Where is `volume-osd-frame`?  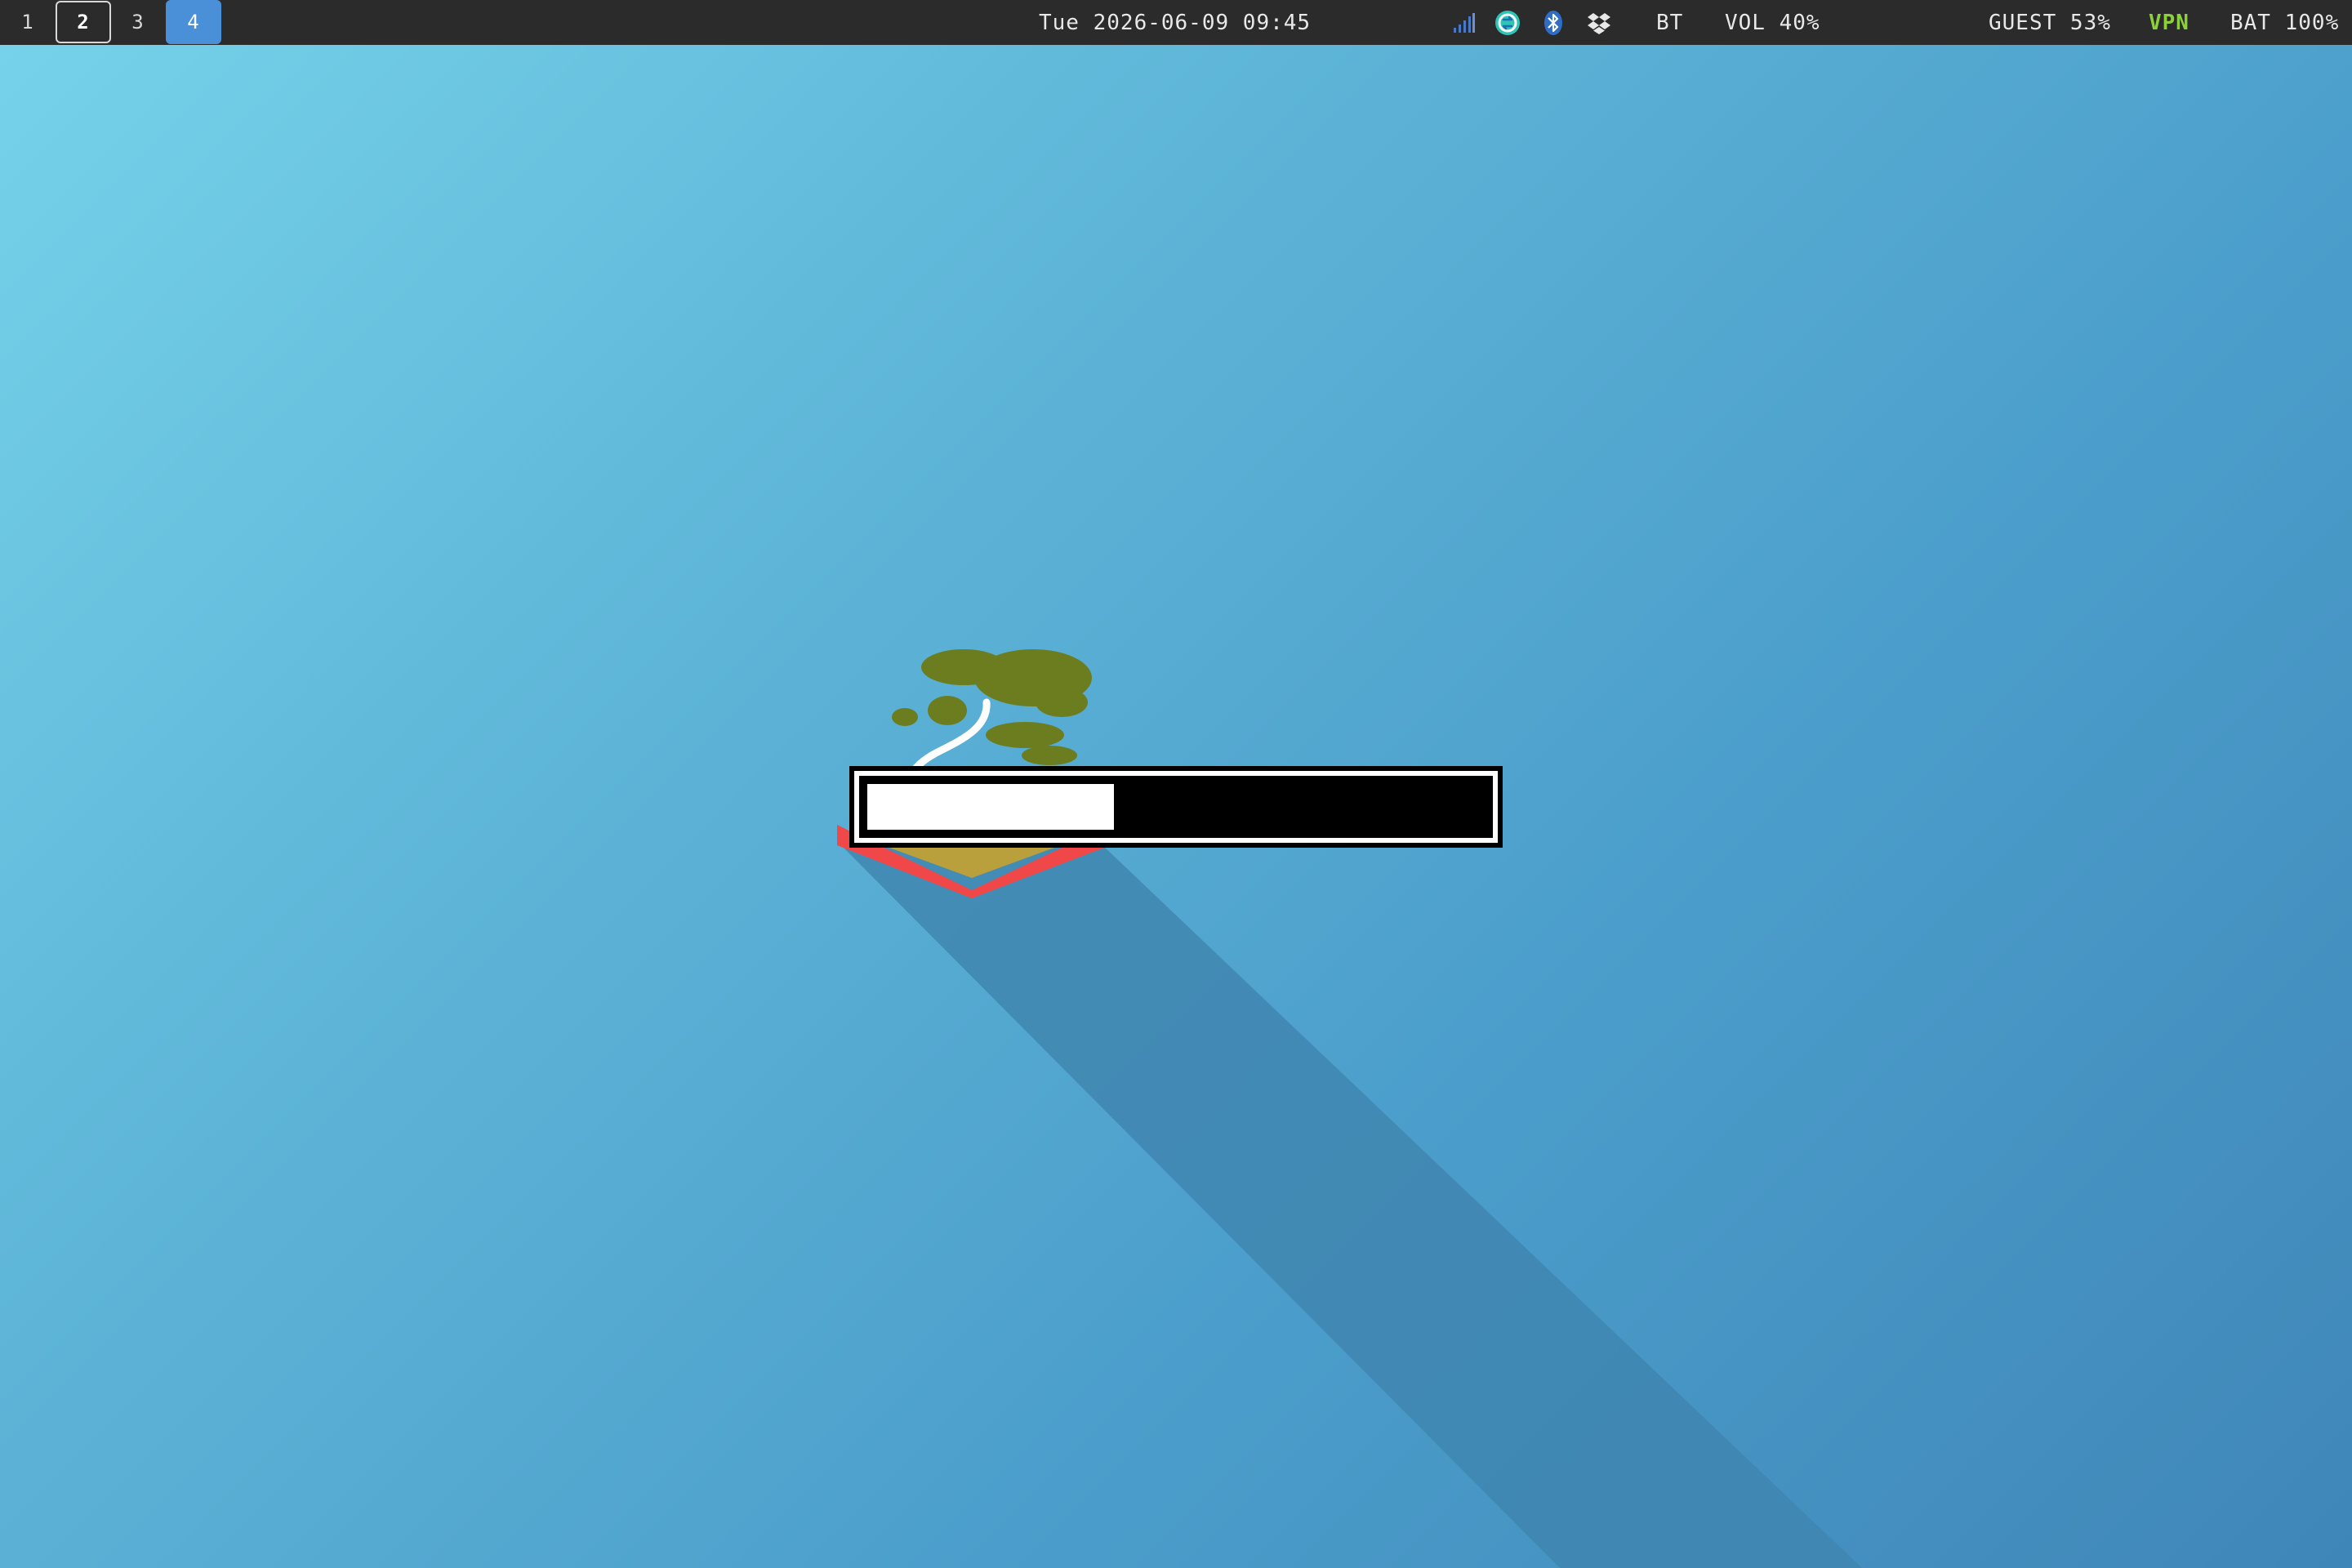 volume-osd-frame is located at coordinates (1176, 807).